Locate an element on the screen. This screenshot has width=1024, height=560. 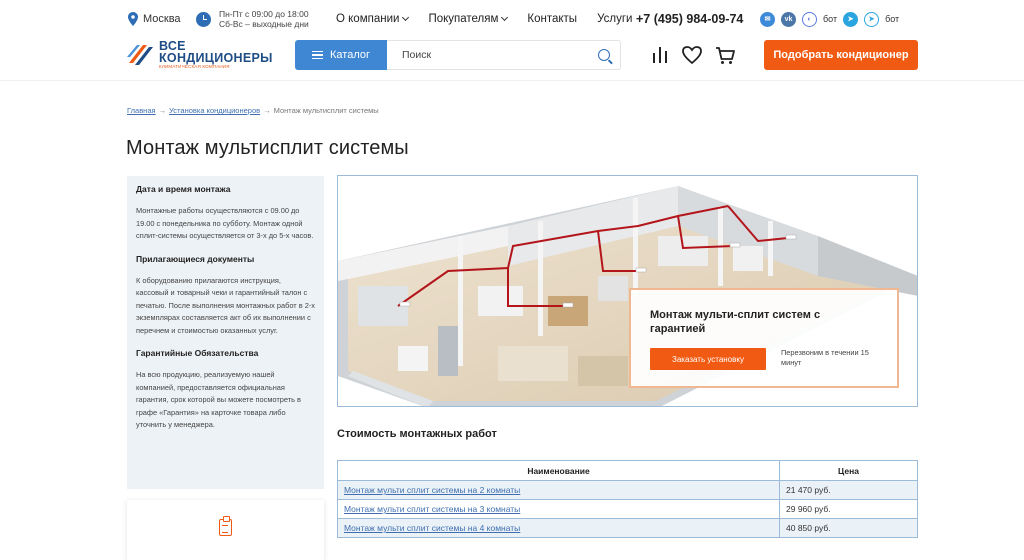
nav-contacts: Контакты is located at coordinates (552, 19).